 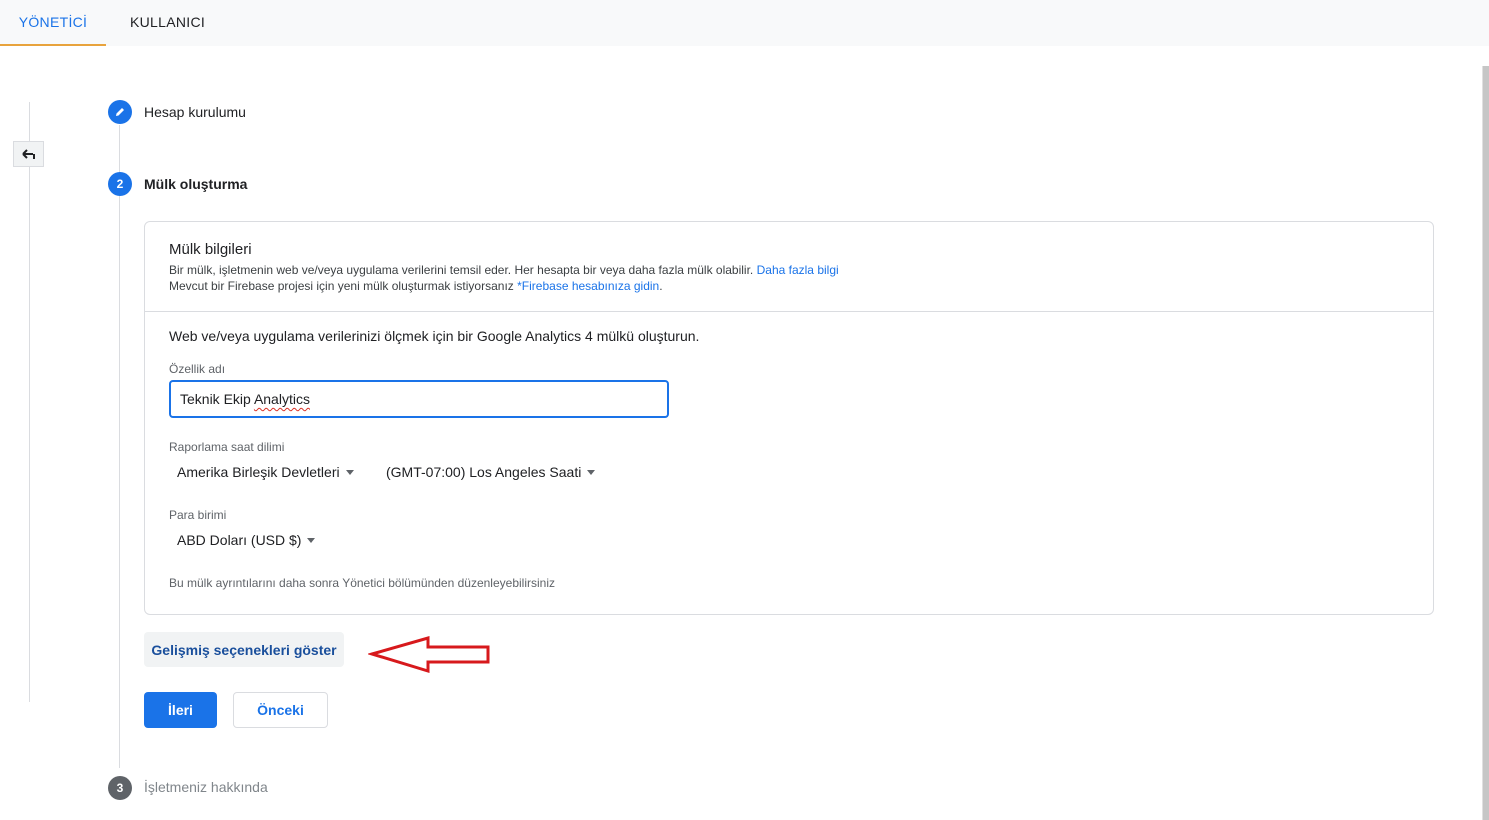 What do you see at coordinates (258, 472) in the screenshot?
I see `country-dropdown-value: Amerika Birleşik Devletleri` at bounding box center [258, 472].